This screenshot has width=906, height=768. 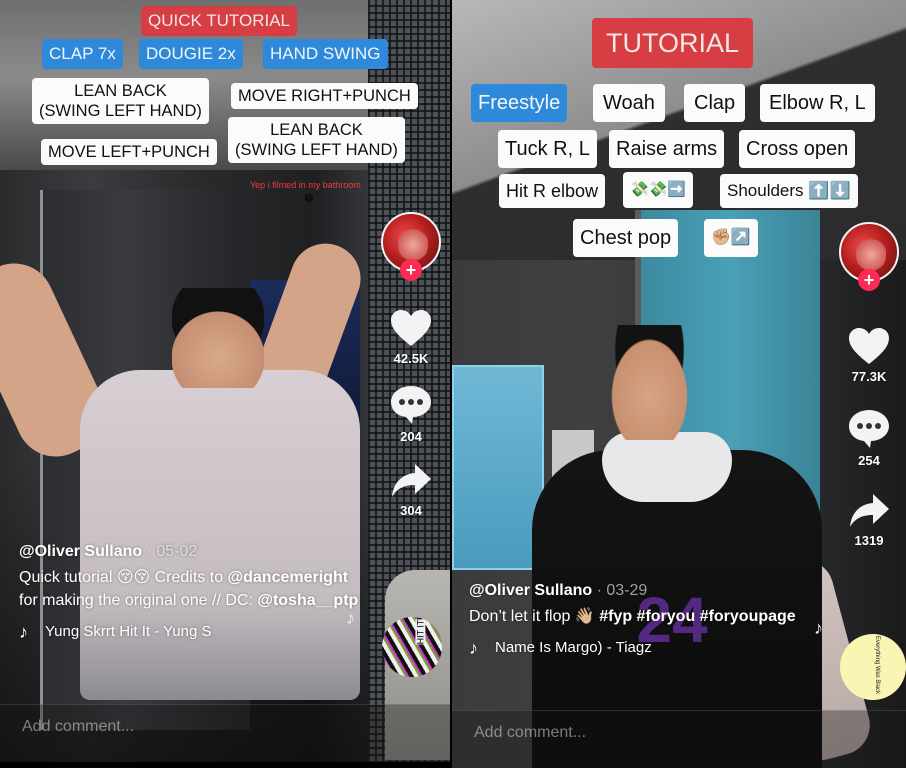 I want to click on author-line: @Oliver Sullano · 05-02, so click(x=189, y=552).